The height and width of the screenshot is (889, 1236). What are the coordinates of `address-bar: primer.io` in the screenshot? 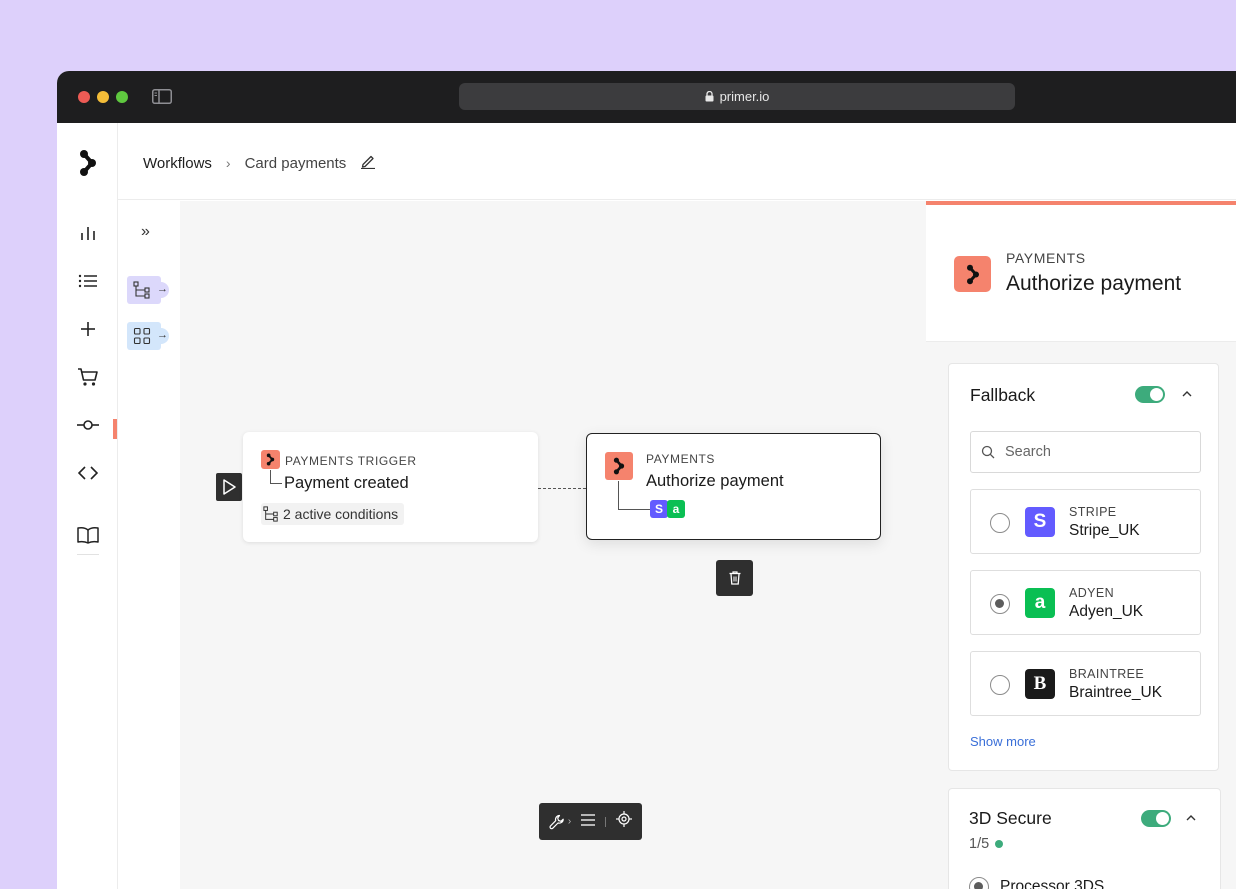 It's located at (737, 96).